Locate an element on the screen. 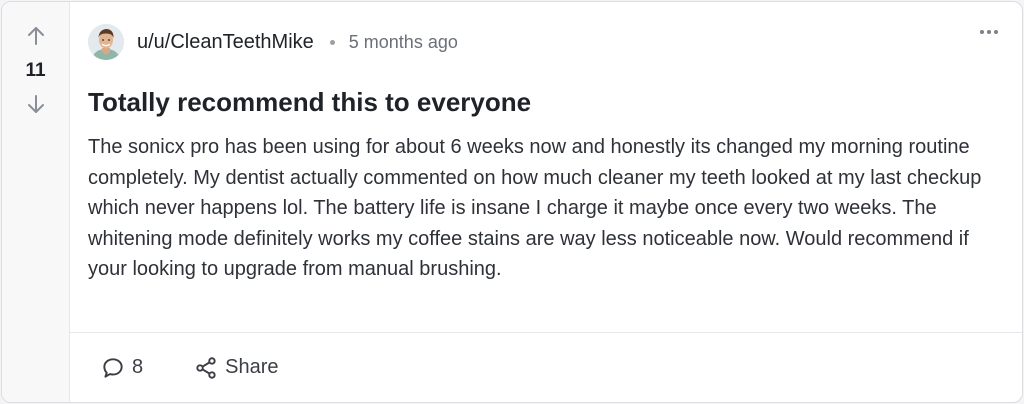 This screenshot has height=404, width=1024. more-options-button is located at coordinates (989, 32).